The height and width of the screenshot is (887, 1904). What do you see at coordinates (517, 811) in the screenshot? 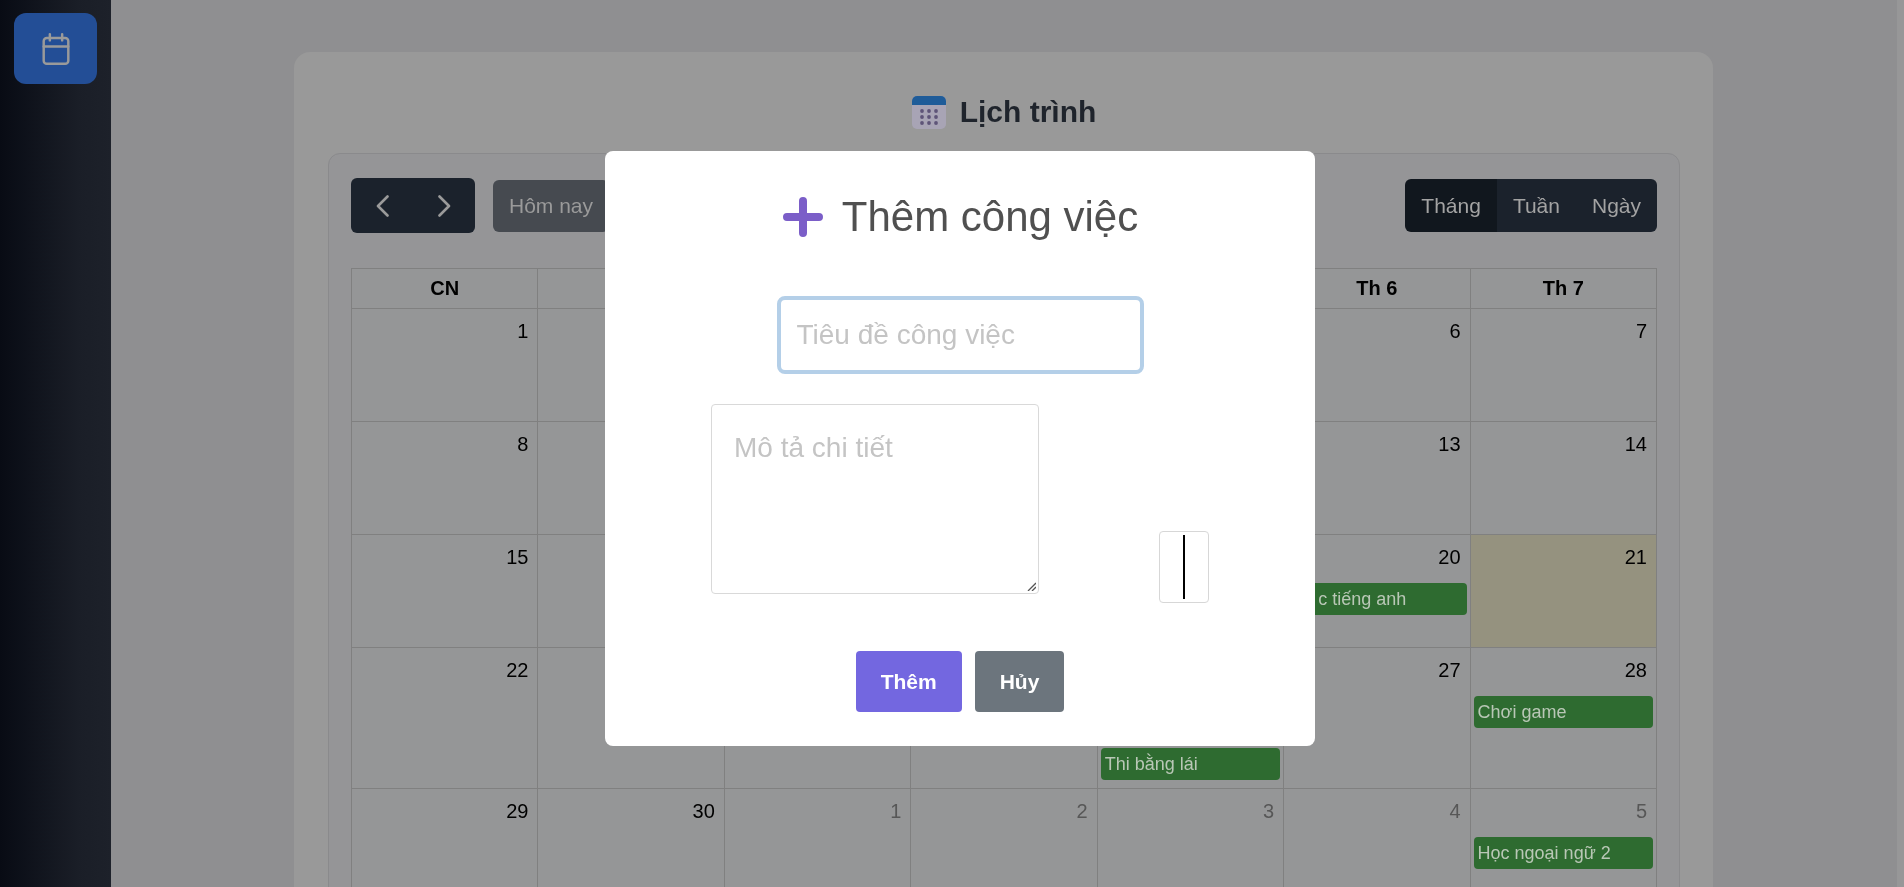
I see `day-number: 29` at bounding box center [517, 811].